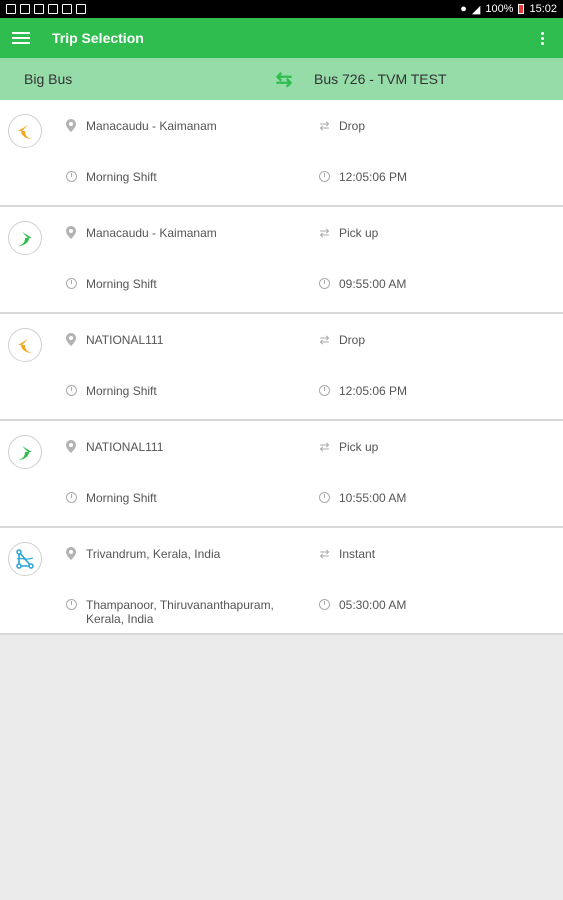  I want to click on time-cell: 05:30:00 AM, so click(361, 605).